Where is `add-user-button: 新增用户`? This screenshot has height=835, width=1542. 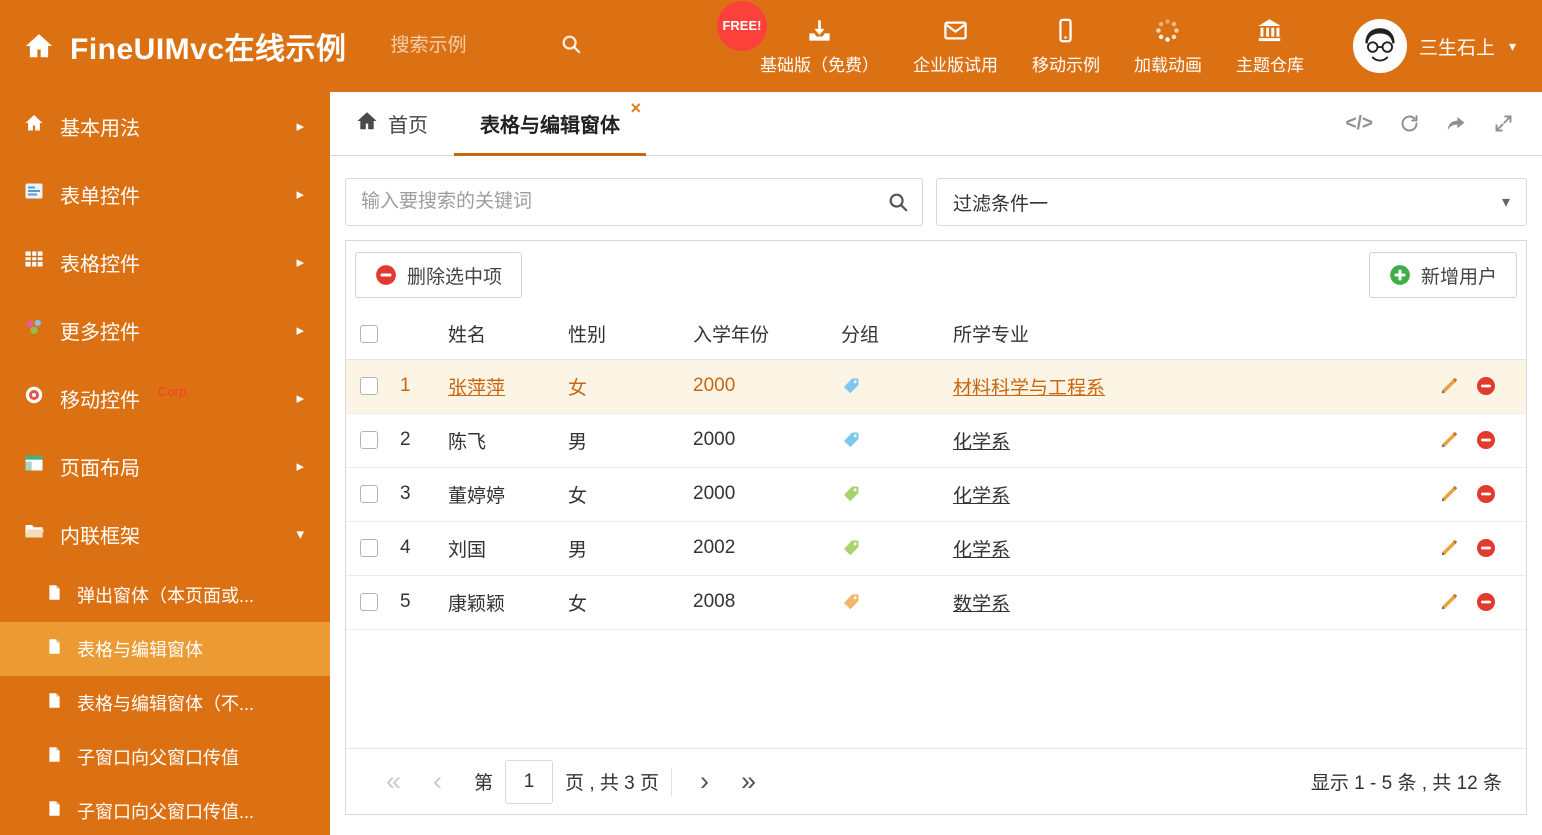
add-user-button: 新增用户 is located at coordinates (1442, 275).